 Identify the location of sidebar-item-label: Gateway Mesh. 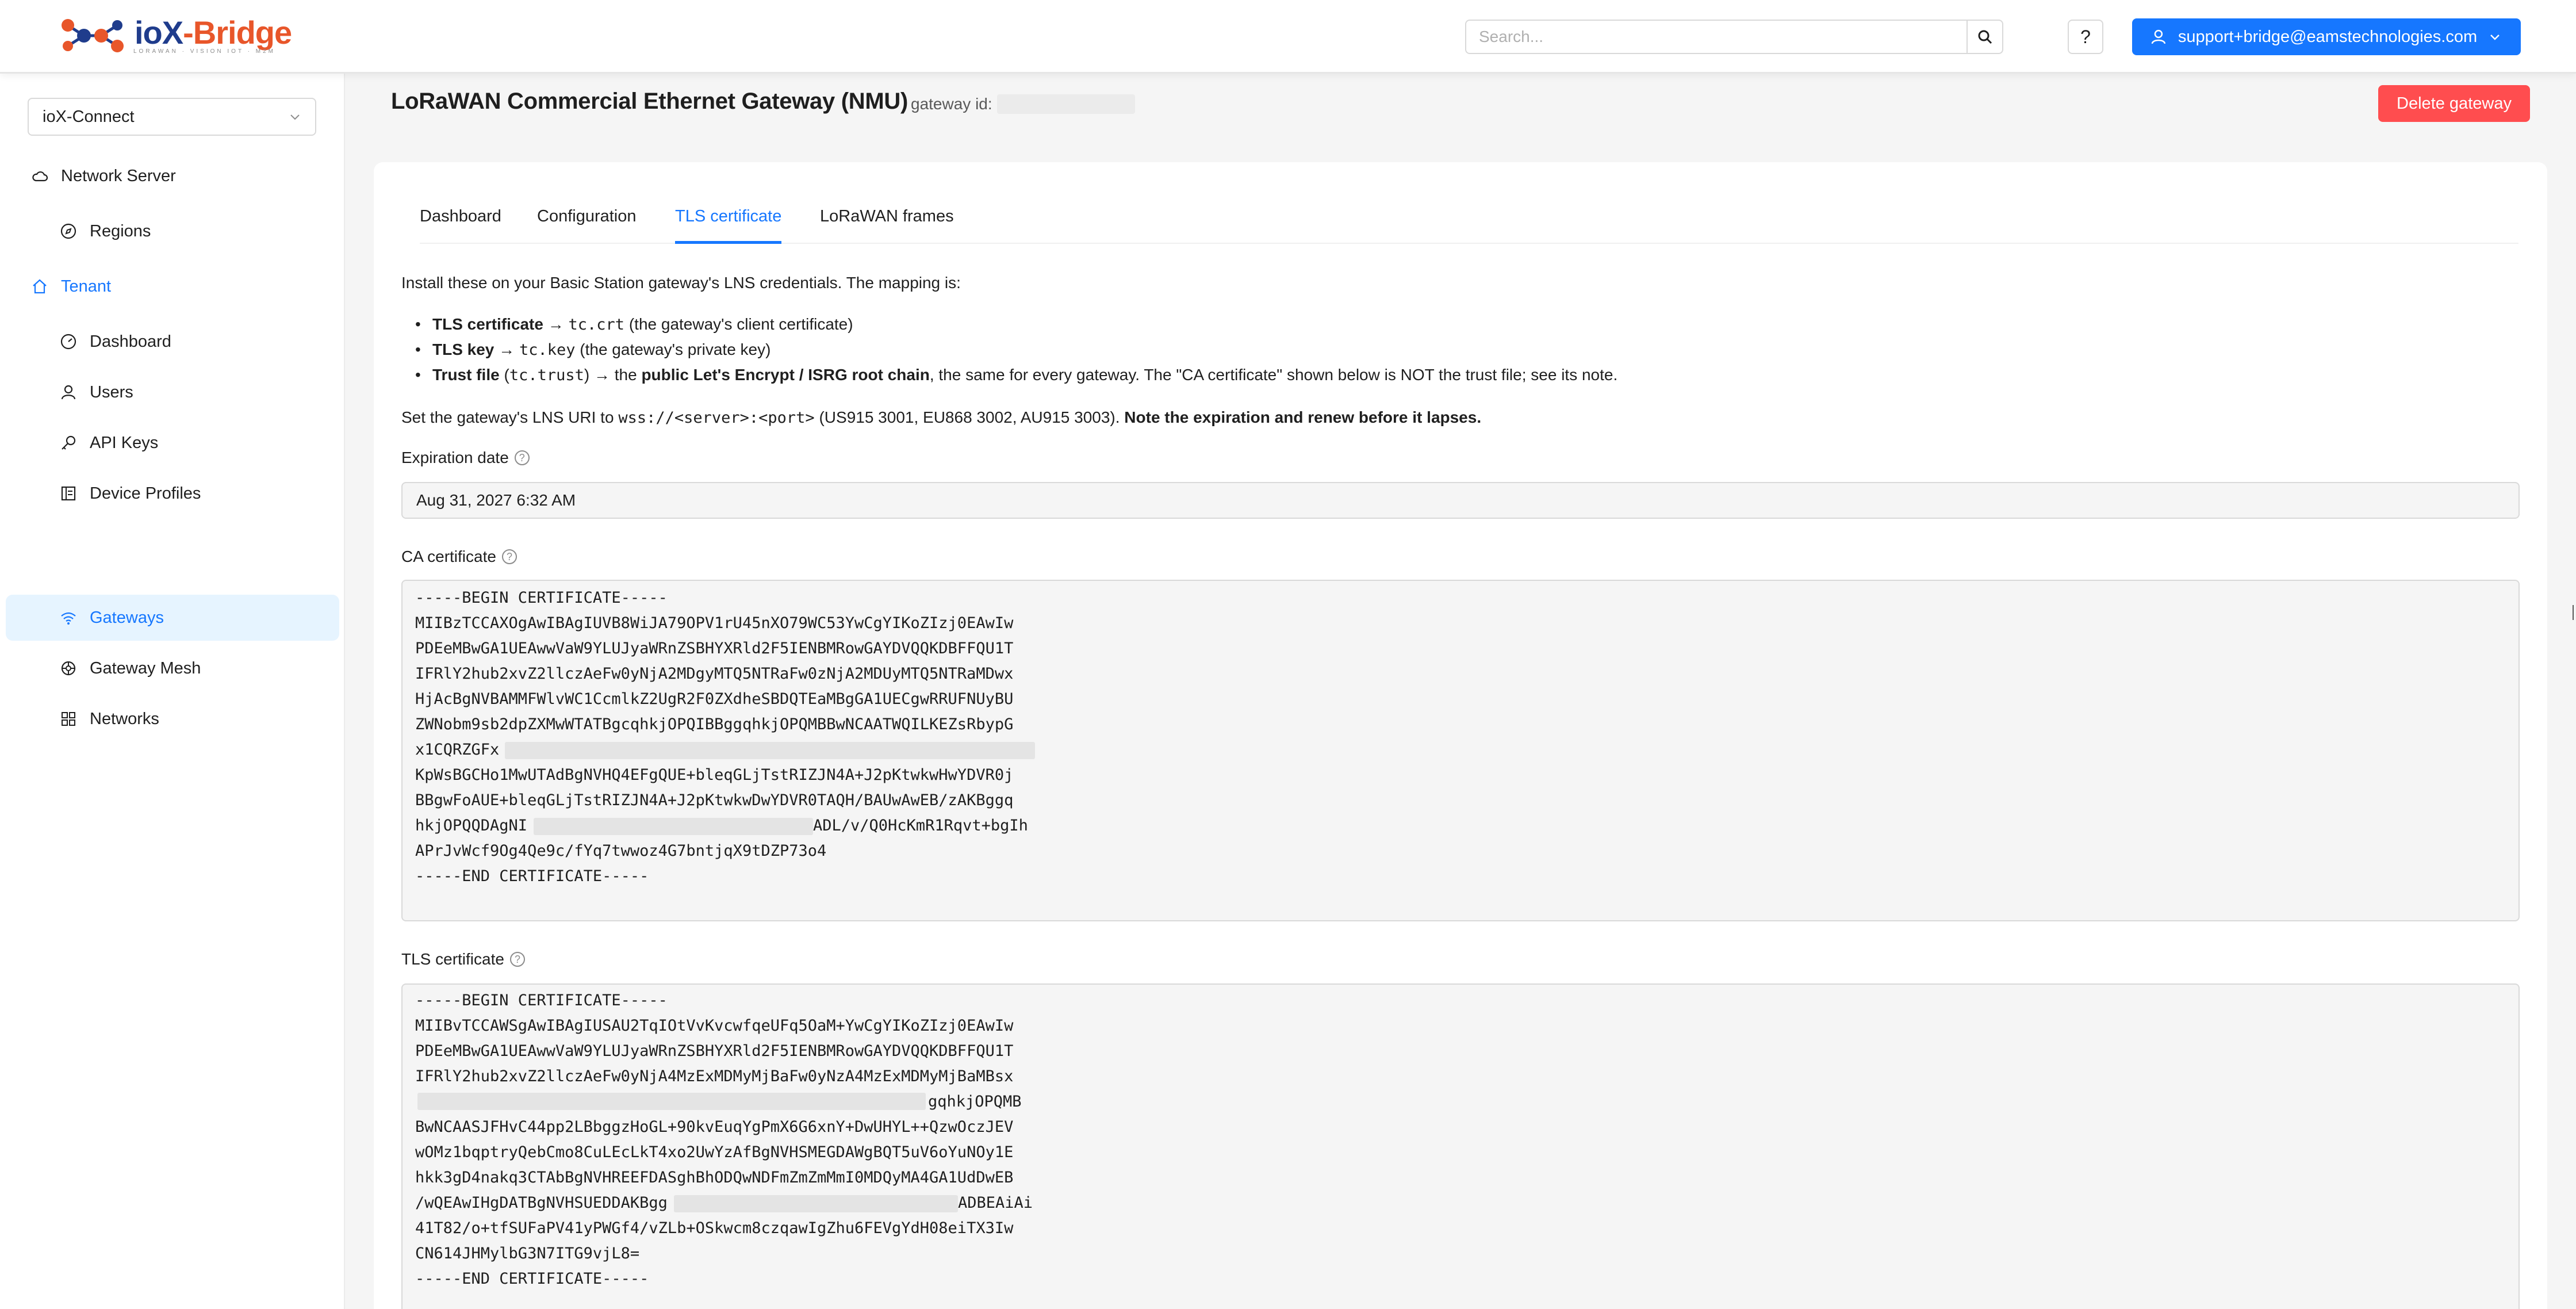
(145, 668).